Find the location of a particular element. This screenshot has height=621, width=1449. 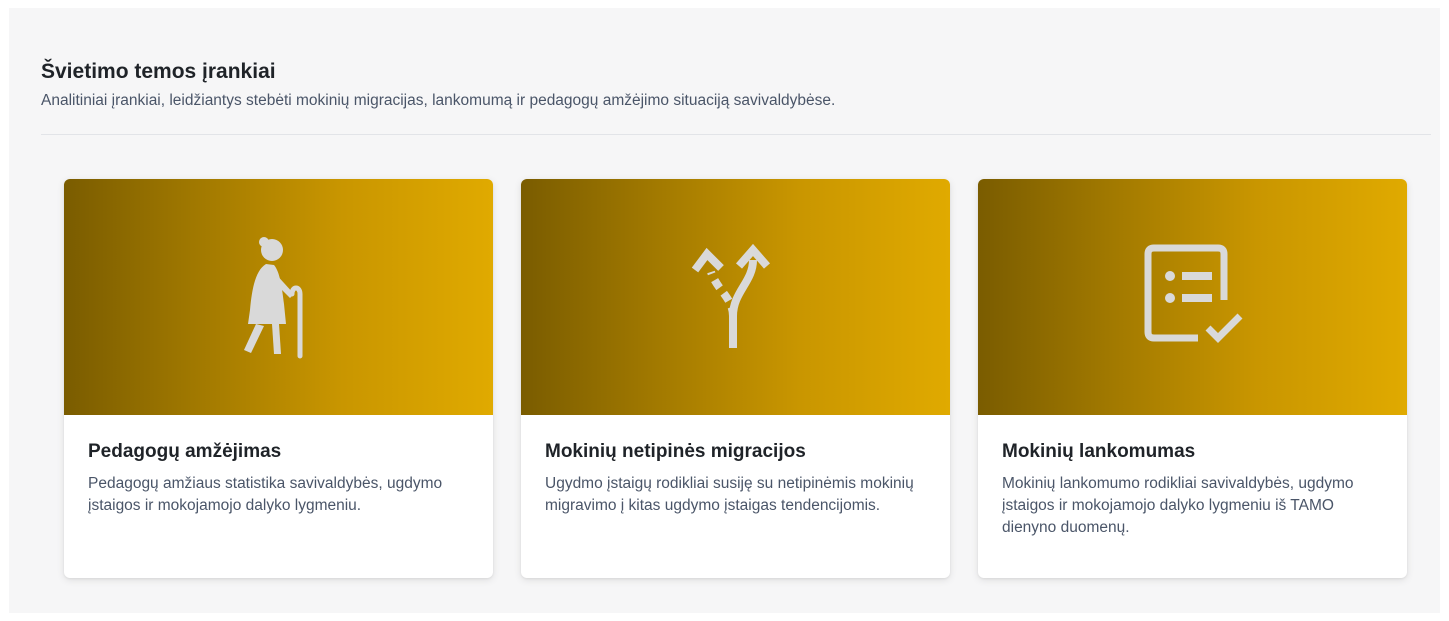

card-title: Mokinių netipinės migracijos is located at coordinates (675, 451).